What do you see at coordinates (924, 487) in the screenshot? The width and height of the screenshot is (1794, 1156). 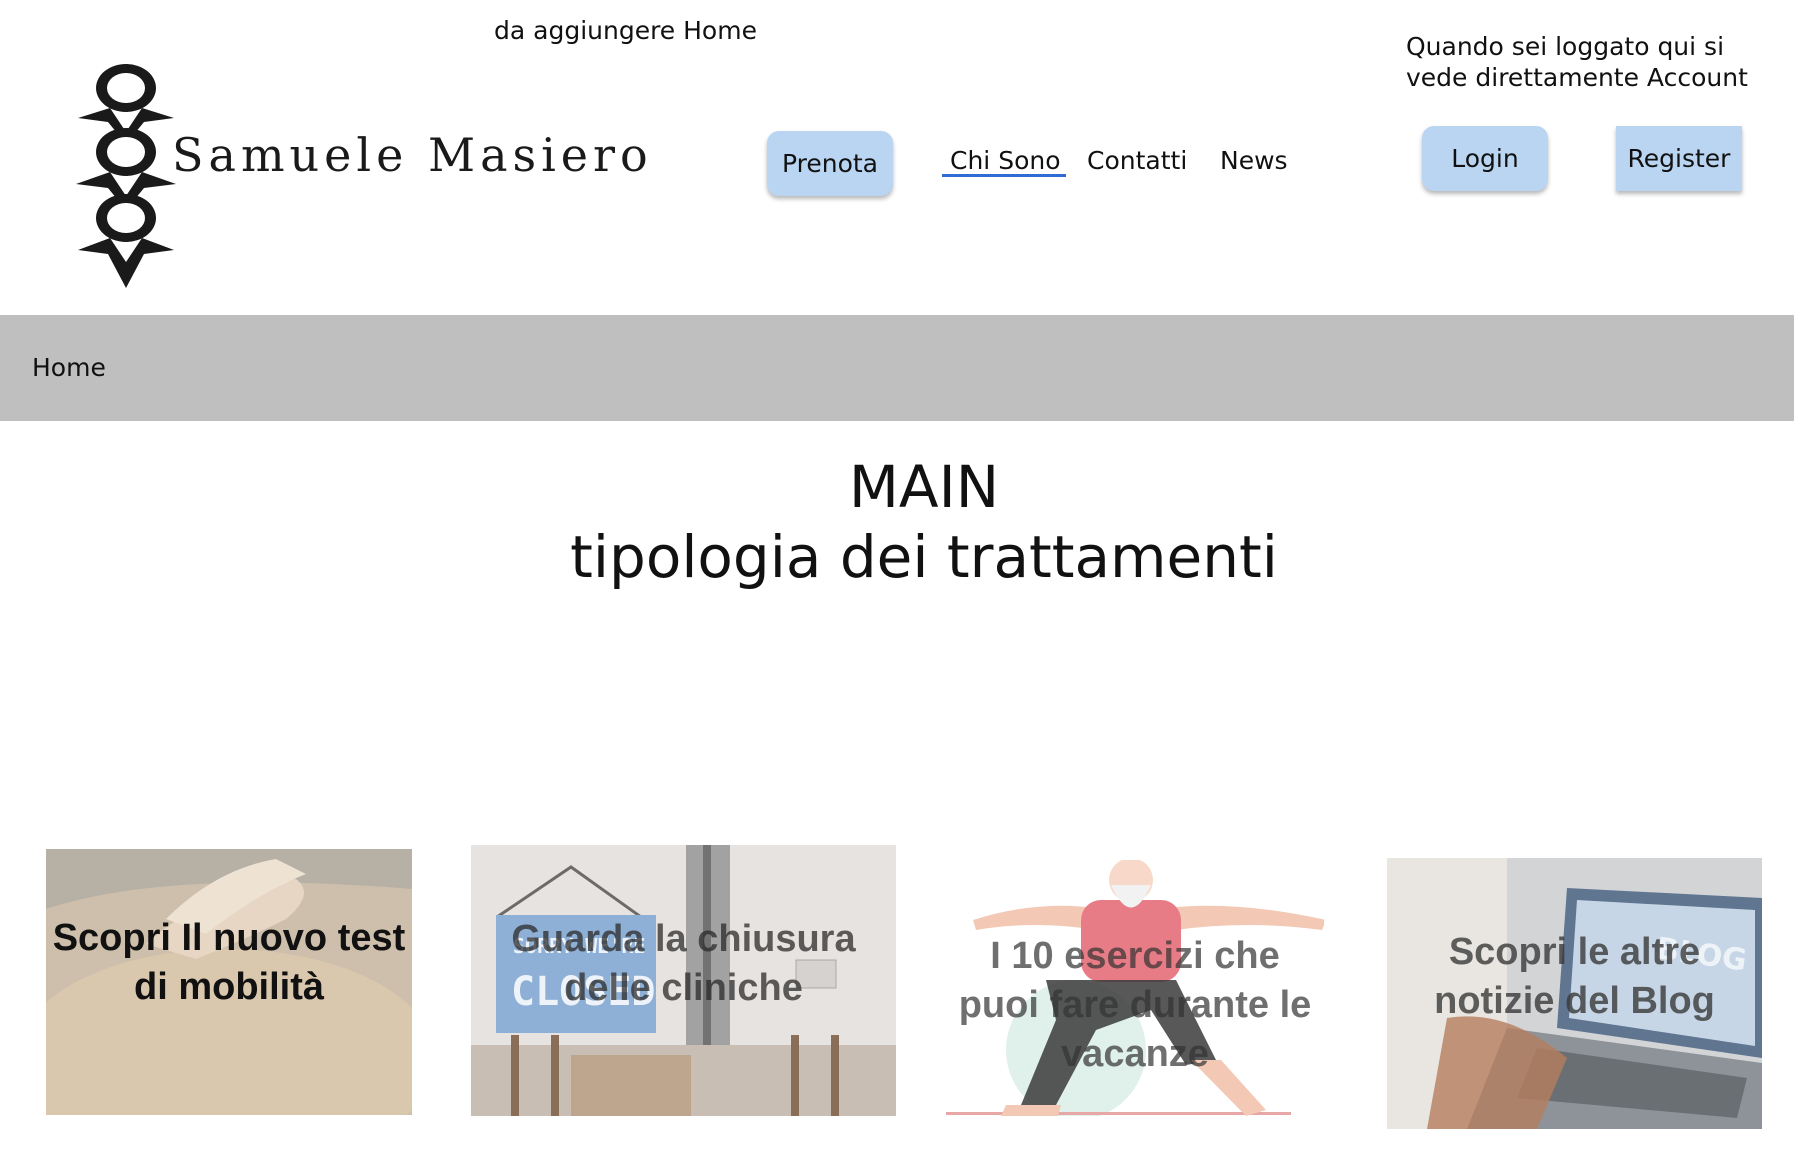 I see `main-title: MAIN` at bounding box center [924, 487].